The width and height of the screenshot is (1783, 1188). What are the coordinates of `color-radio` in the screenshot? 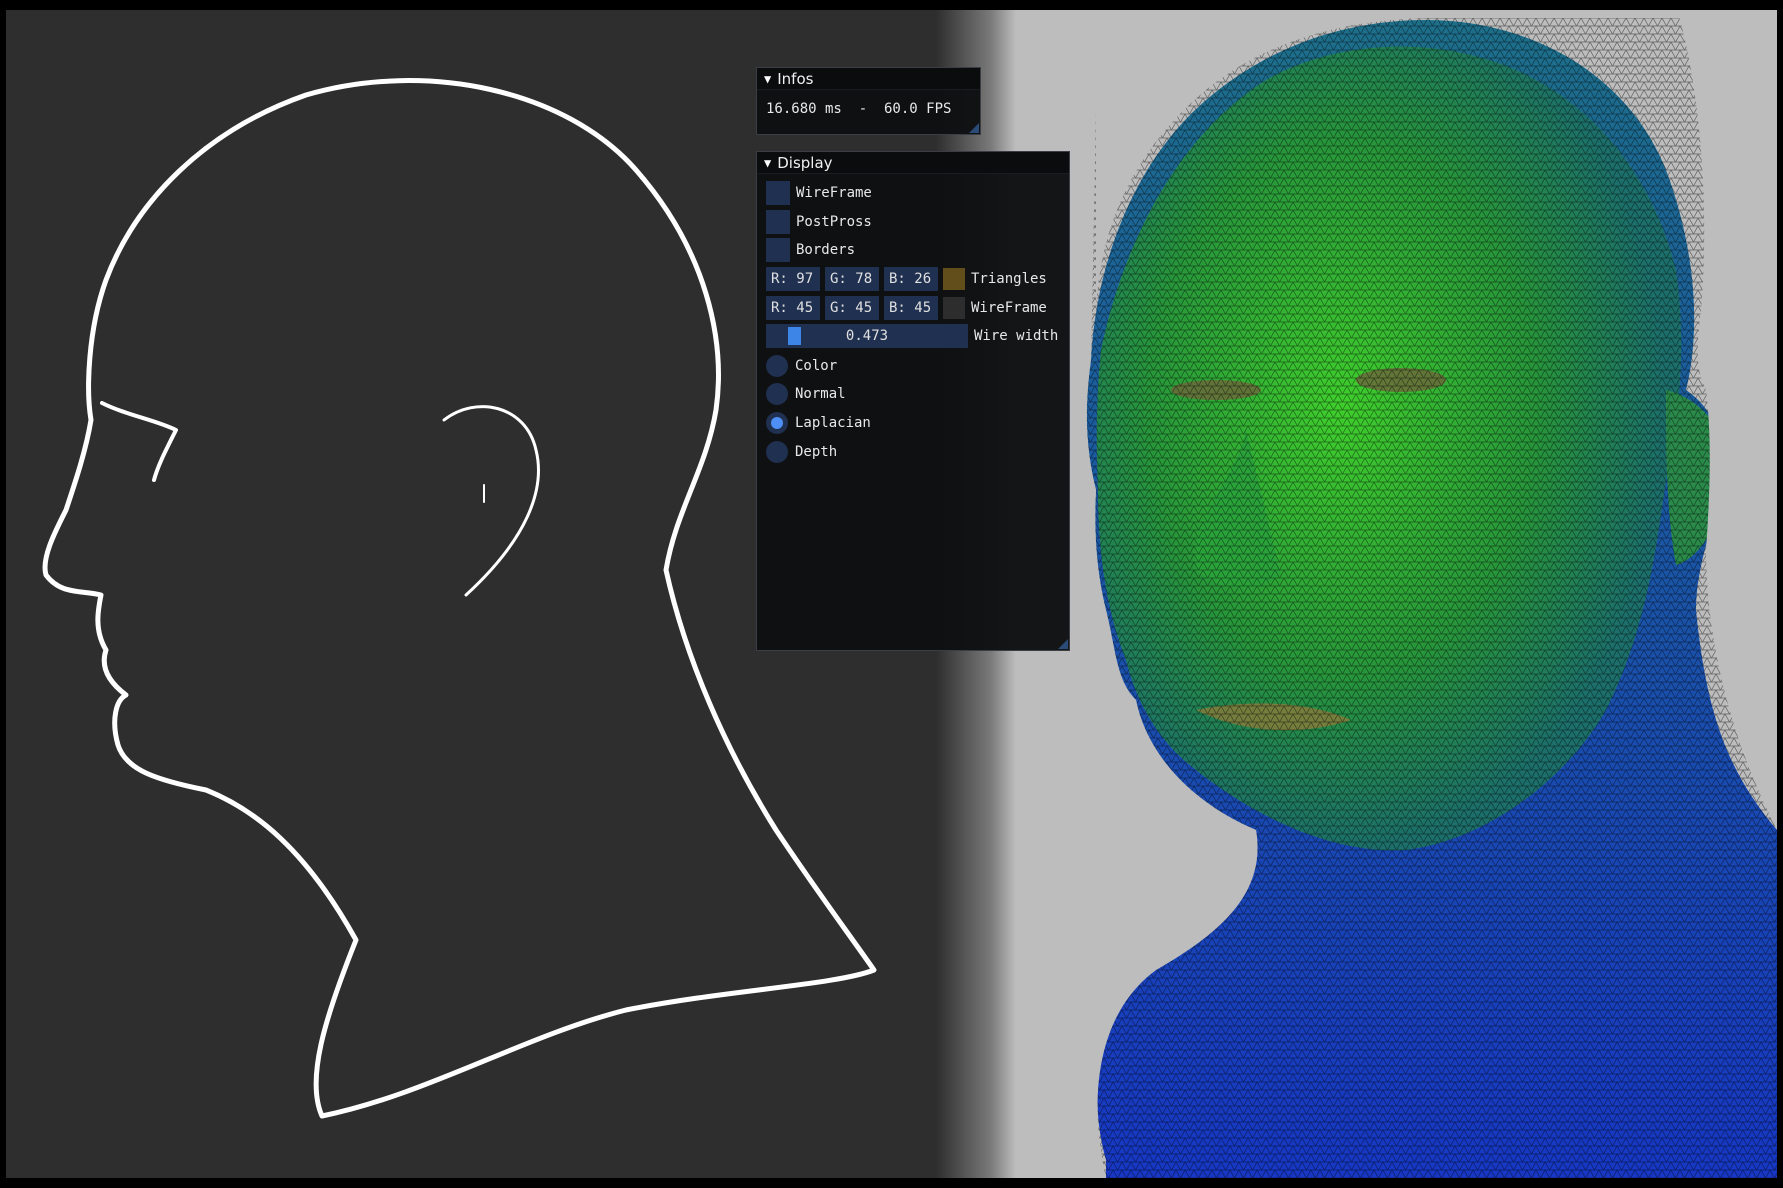 It's located at (777, 366).